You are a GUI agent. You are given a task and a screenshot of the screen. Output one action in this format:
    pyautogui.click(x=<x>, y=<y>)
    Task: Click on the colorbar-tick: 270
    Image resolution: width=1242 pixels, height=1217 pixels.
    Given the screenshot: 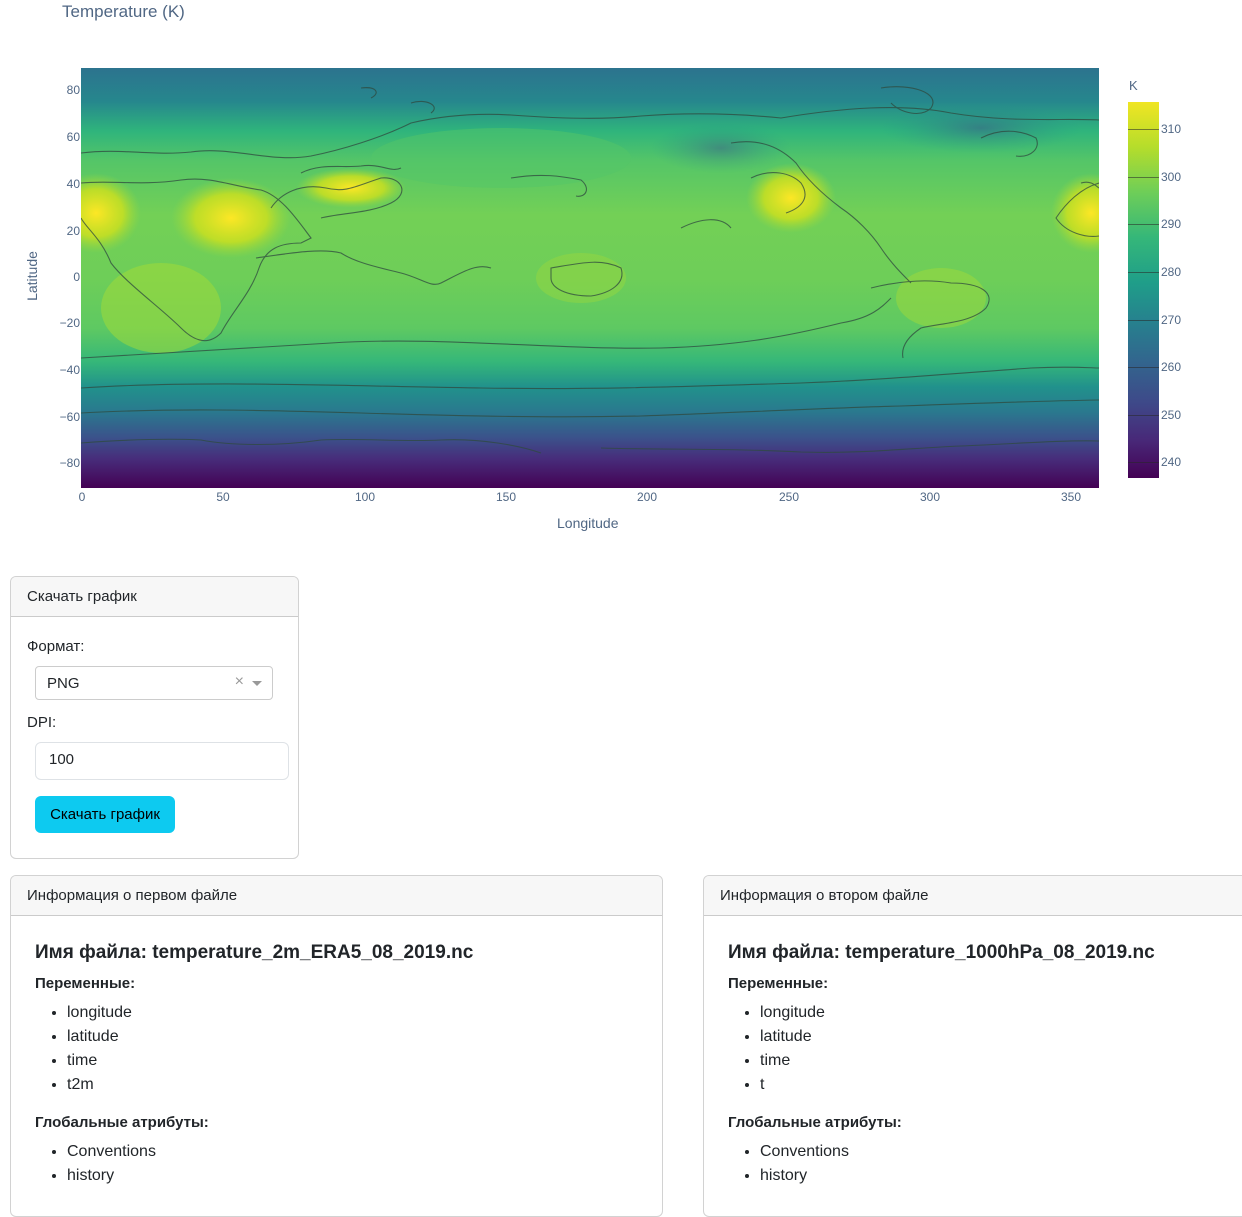 What is the action you would take?
    pyautogui.click(x=1171, y=320)
    